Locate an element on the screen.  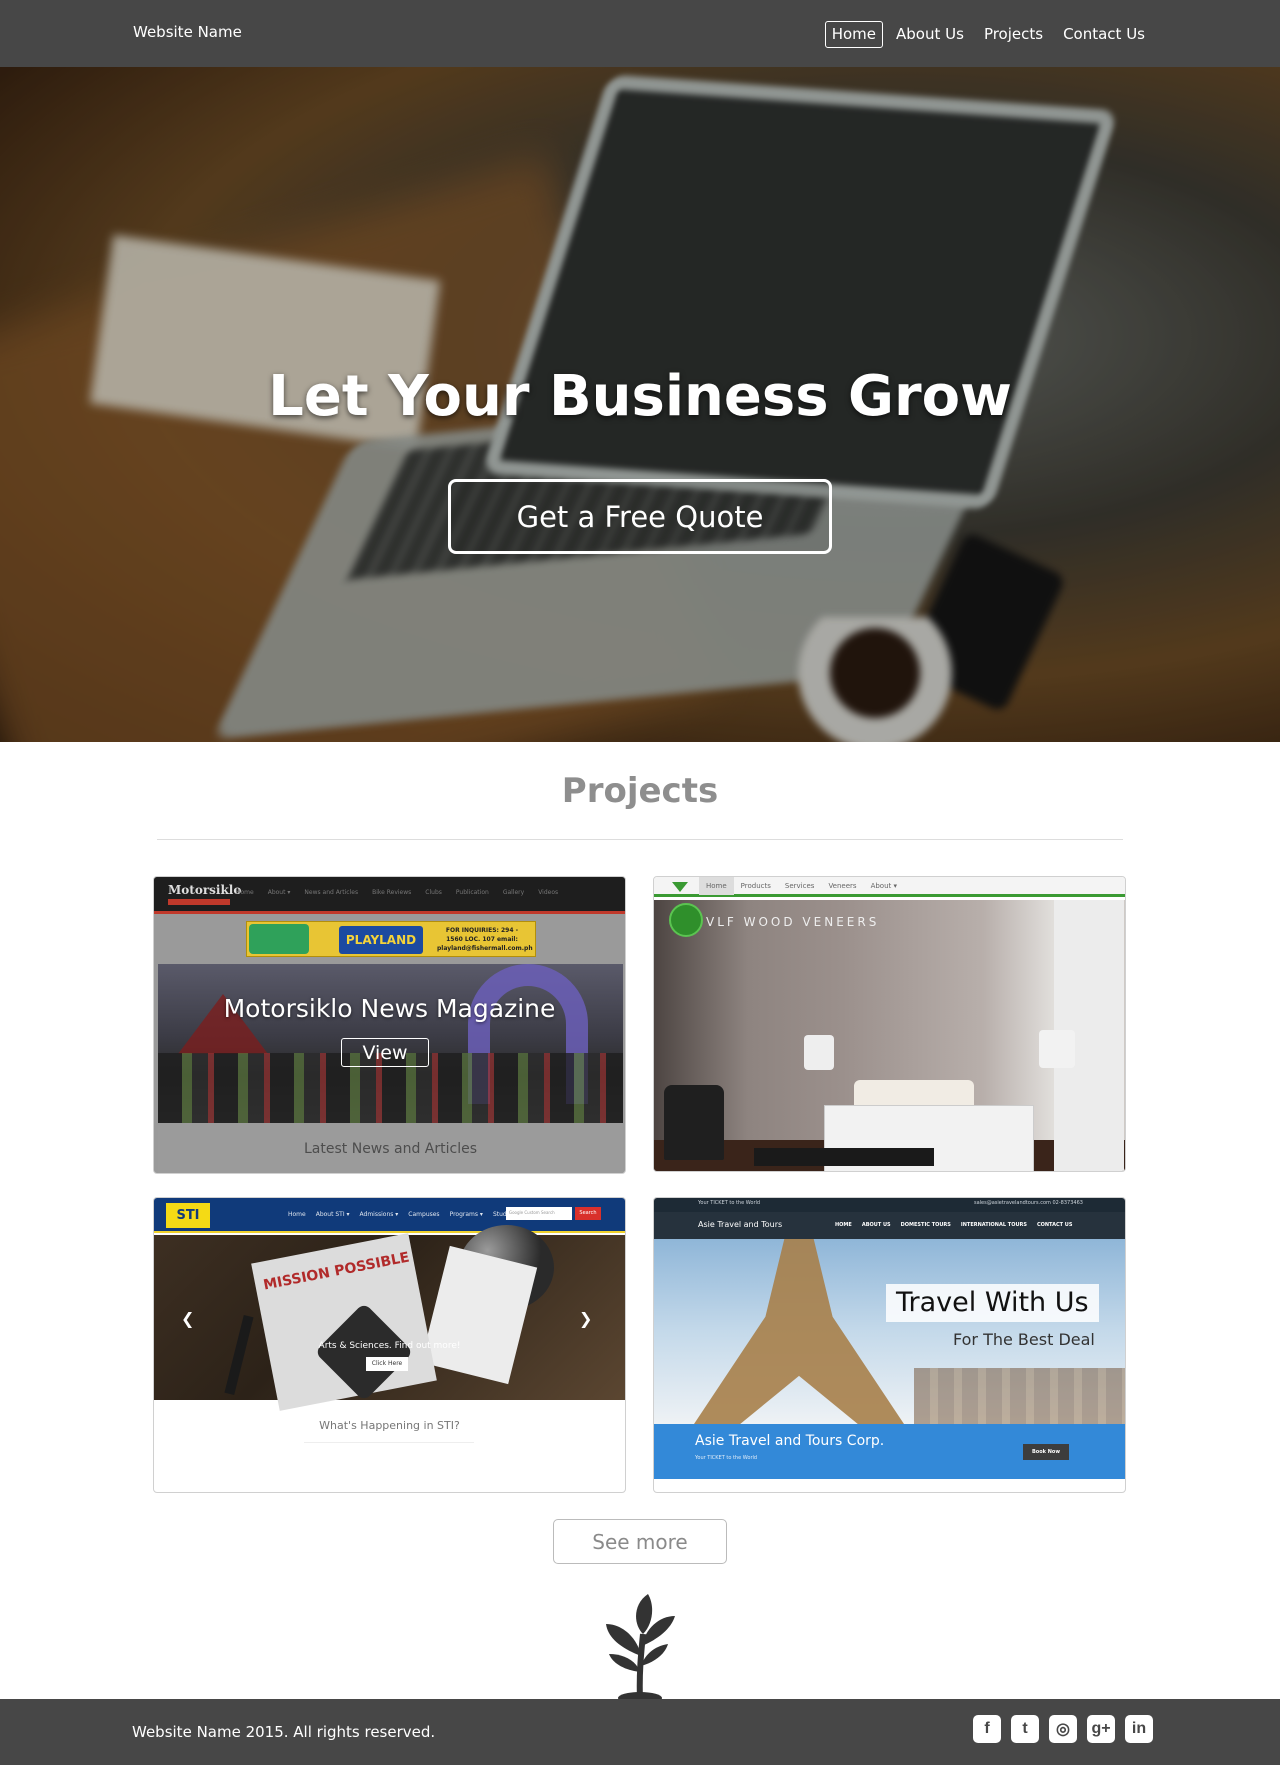
asie-corp-tagline: Your TICKET to the World is located at coordinates (726, 1458).